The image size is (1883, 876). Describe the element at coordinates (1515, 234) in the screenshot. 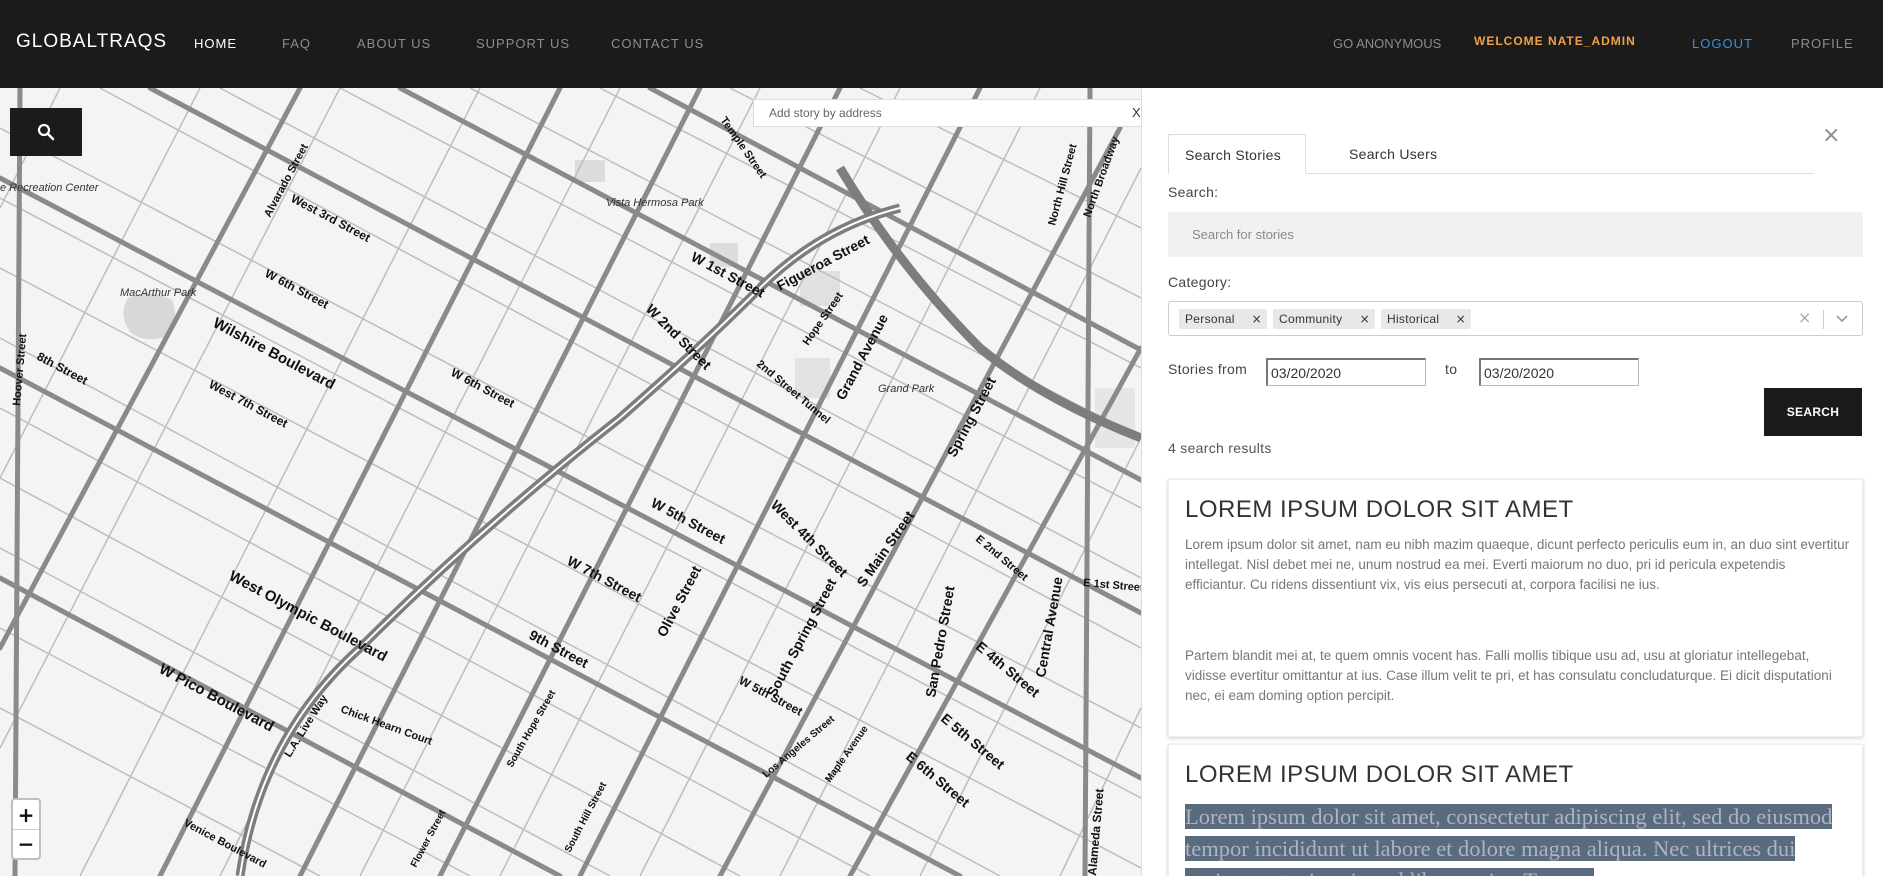

I see `story-search-input` at that location.